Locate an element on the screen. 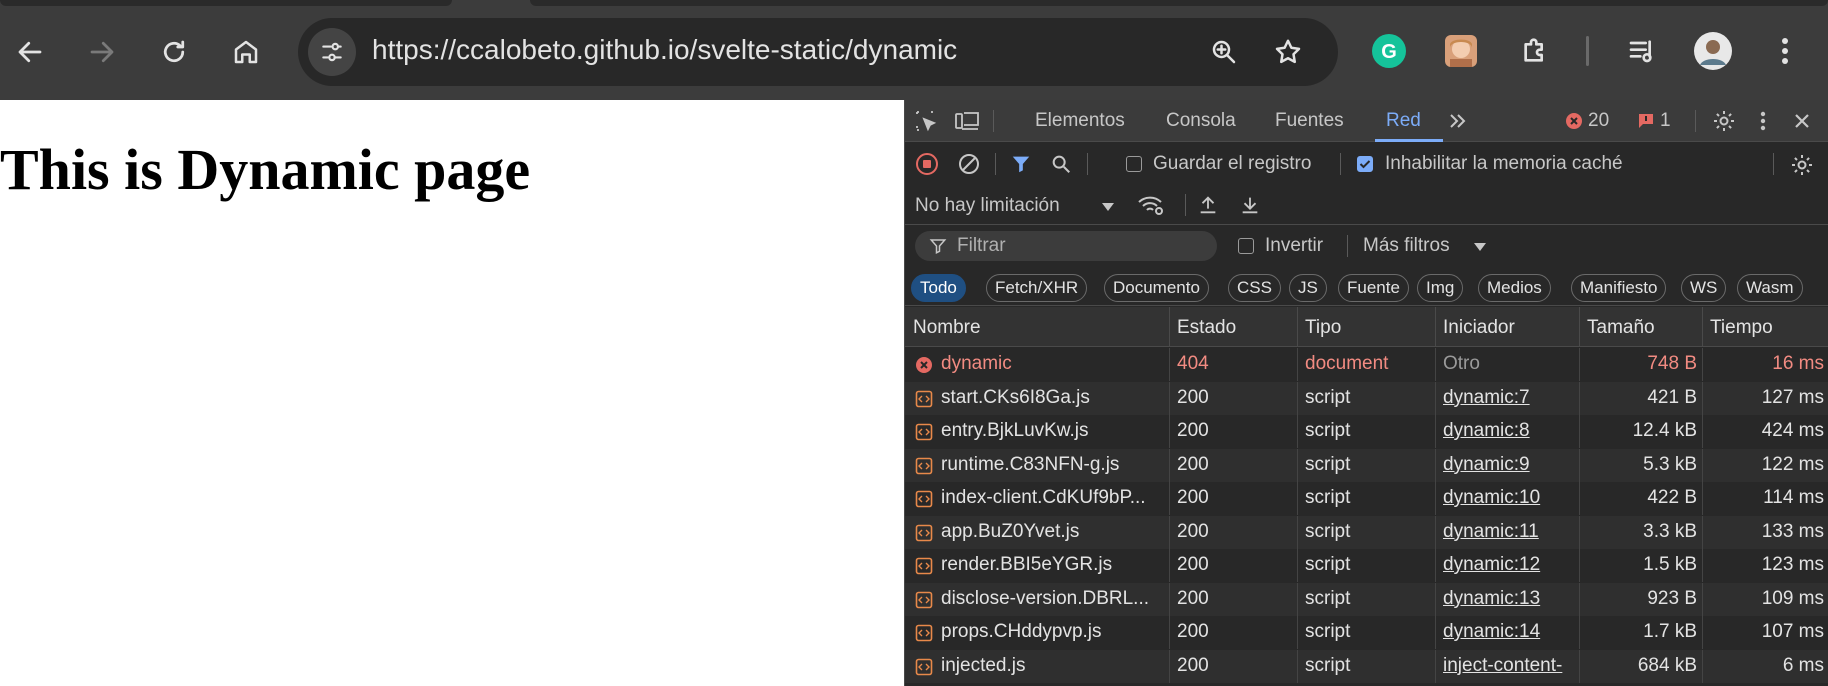  inspect-element-button is located at coordinates (926, 121).